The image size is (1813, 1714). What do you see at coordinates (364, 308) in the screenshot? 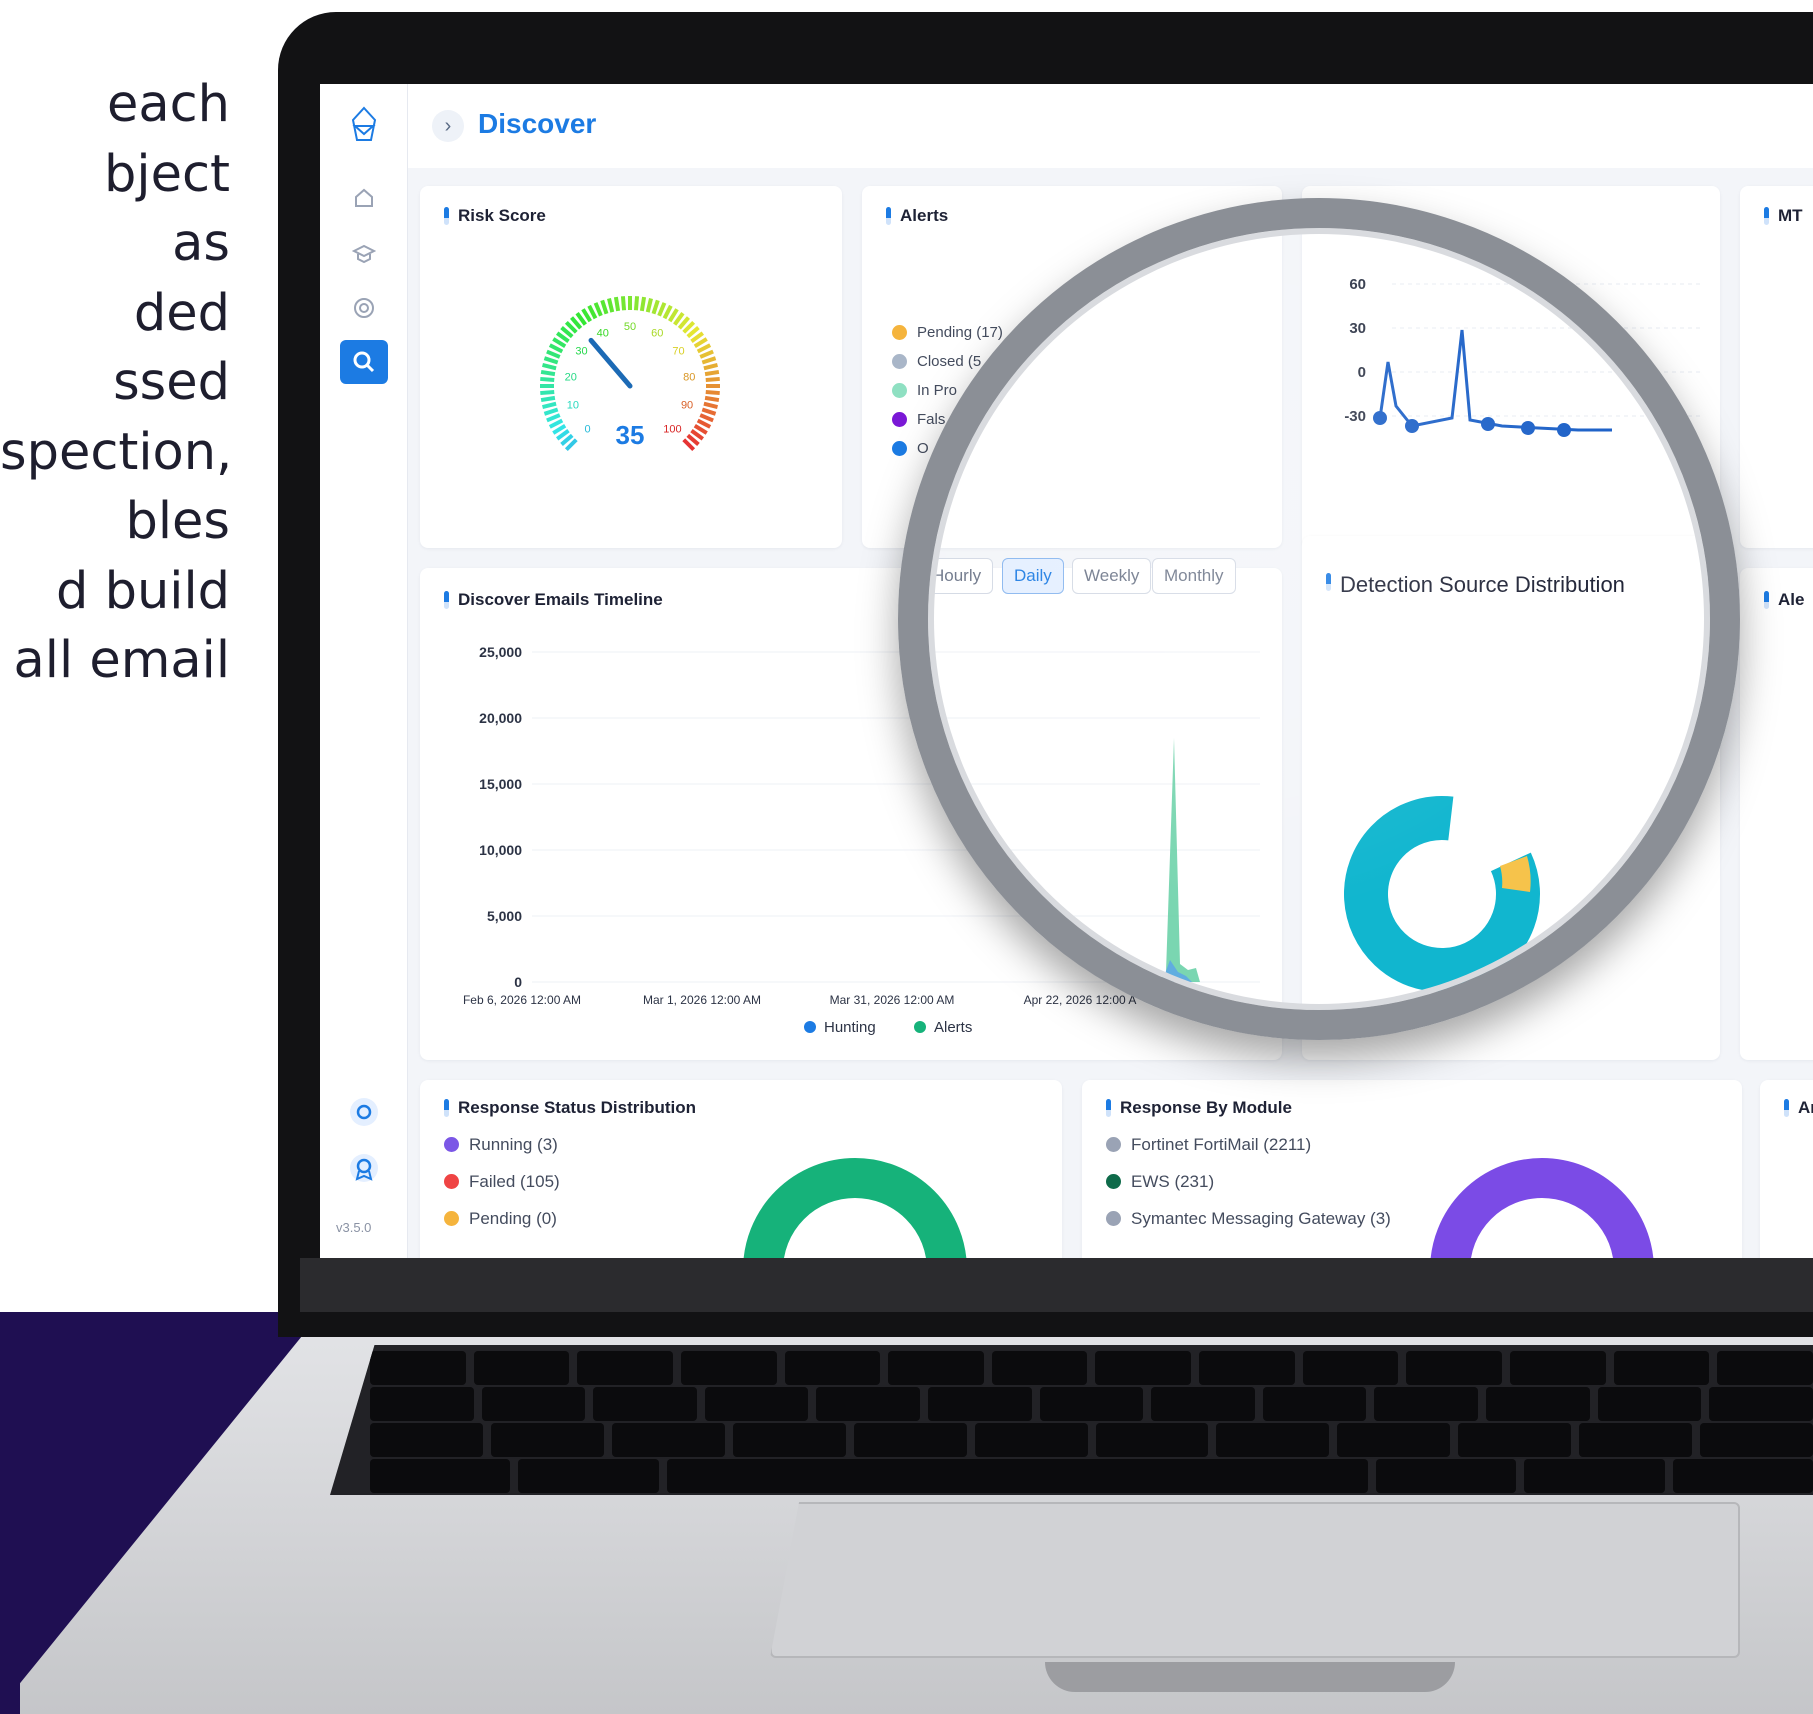
I see `radar-icon` at bounding box center [364, 308].